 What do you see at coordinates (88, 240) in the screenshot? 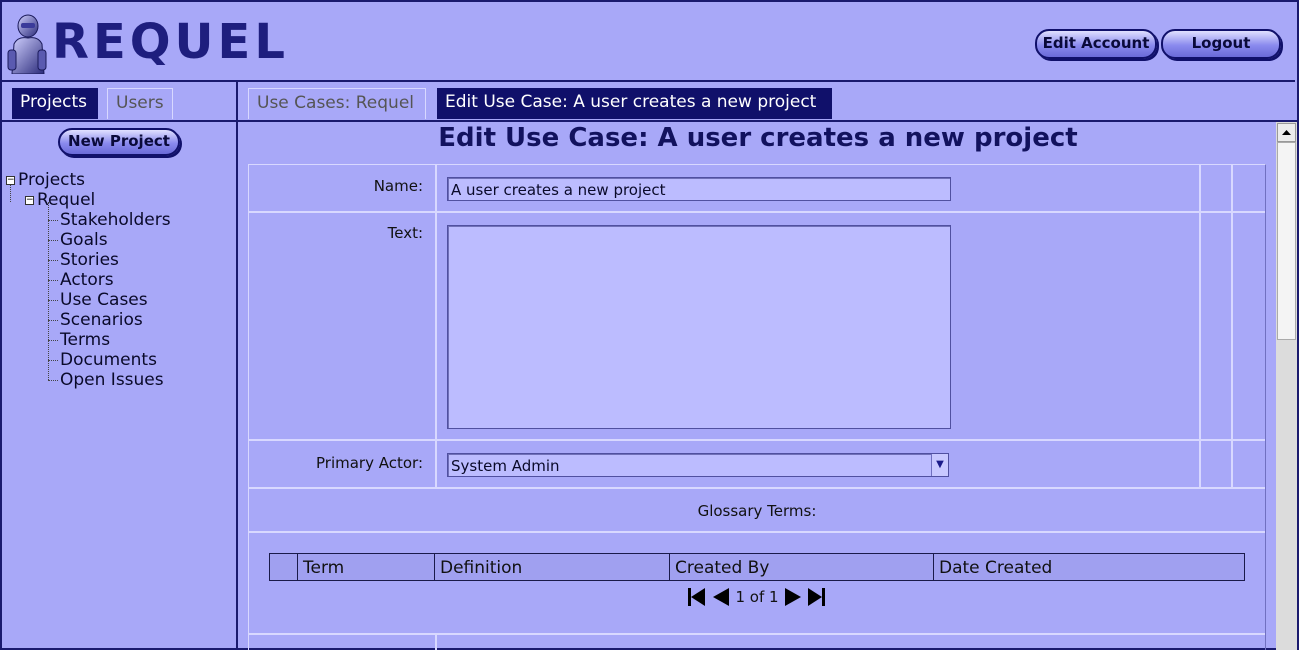
I see `tree-item-goals: Goals` at bounding box center [88, 240].